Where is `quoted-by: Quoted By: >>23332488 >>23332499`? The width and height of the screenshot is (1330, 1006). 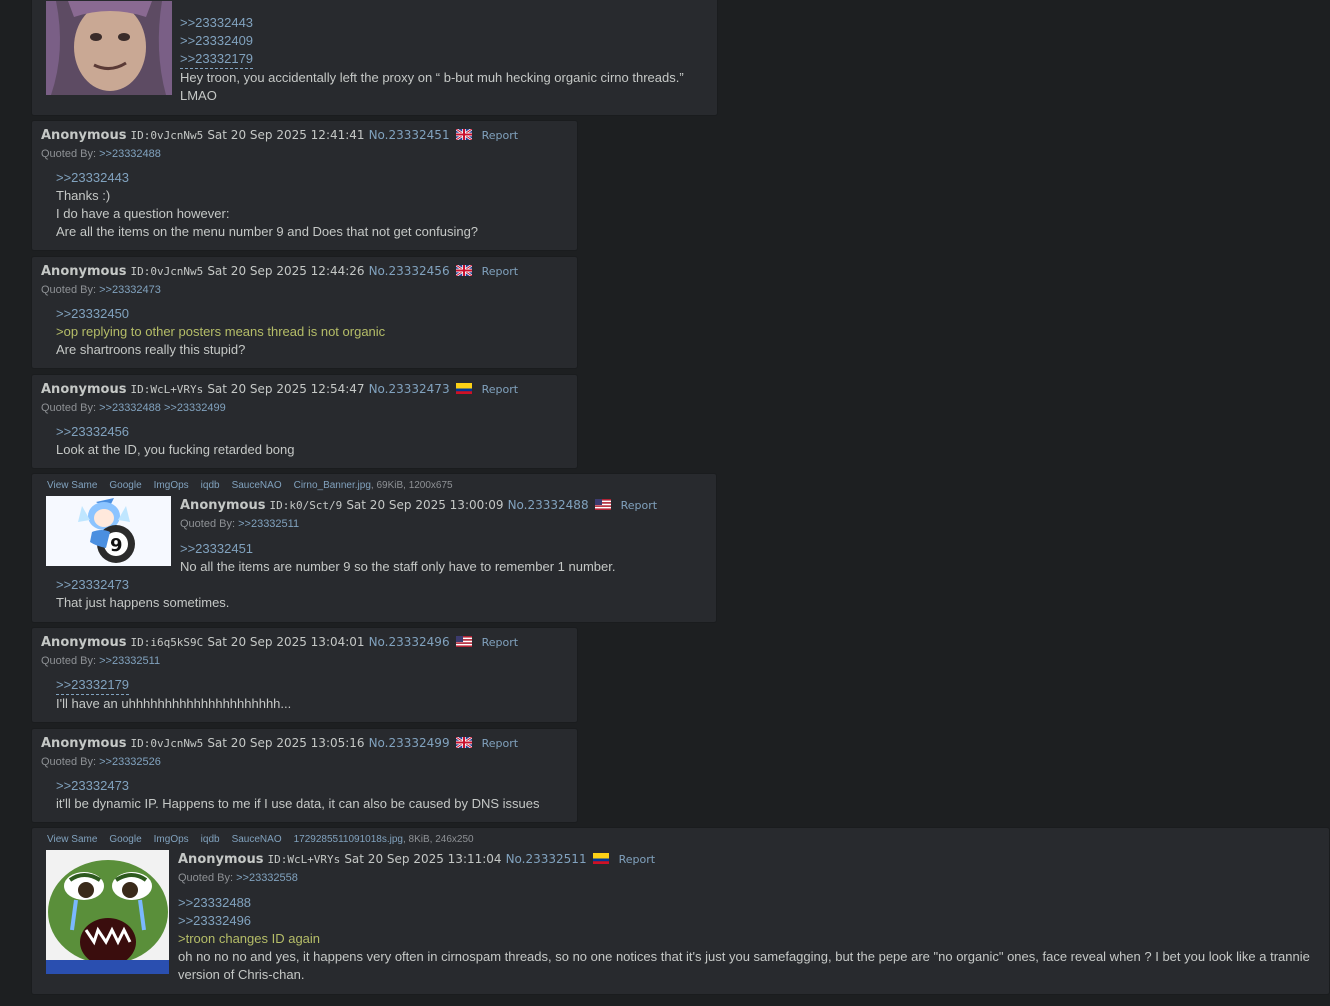
quoted-by: Quoted By: >>23332488 >>23332499 is located at coordinates (133, 408).